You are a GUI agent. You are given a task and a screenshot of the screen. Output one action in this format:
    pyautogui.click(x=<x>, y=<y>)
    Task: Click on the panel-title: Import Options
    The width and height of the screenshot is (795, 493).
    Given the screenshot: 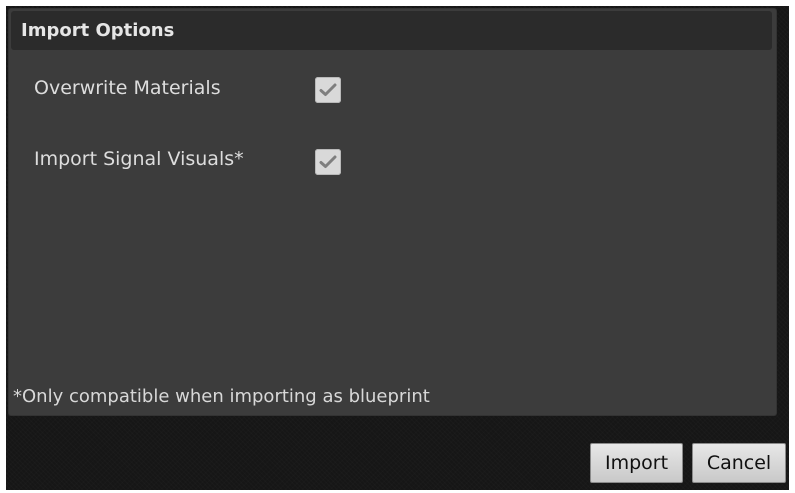 What is the action you would take?
    pyautogui.click(x=98, y=30)
    